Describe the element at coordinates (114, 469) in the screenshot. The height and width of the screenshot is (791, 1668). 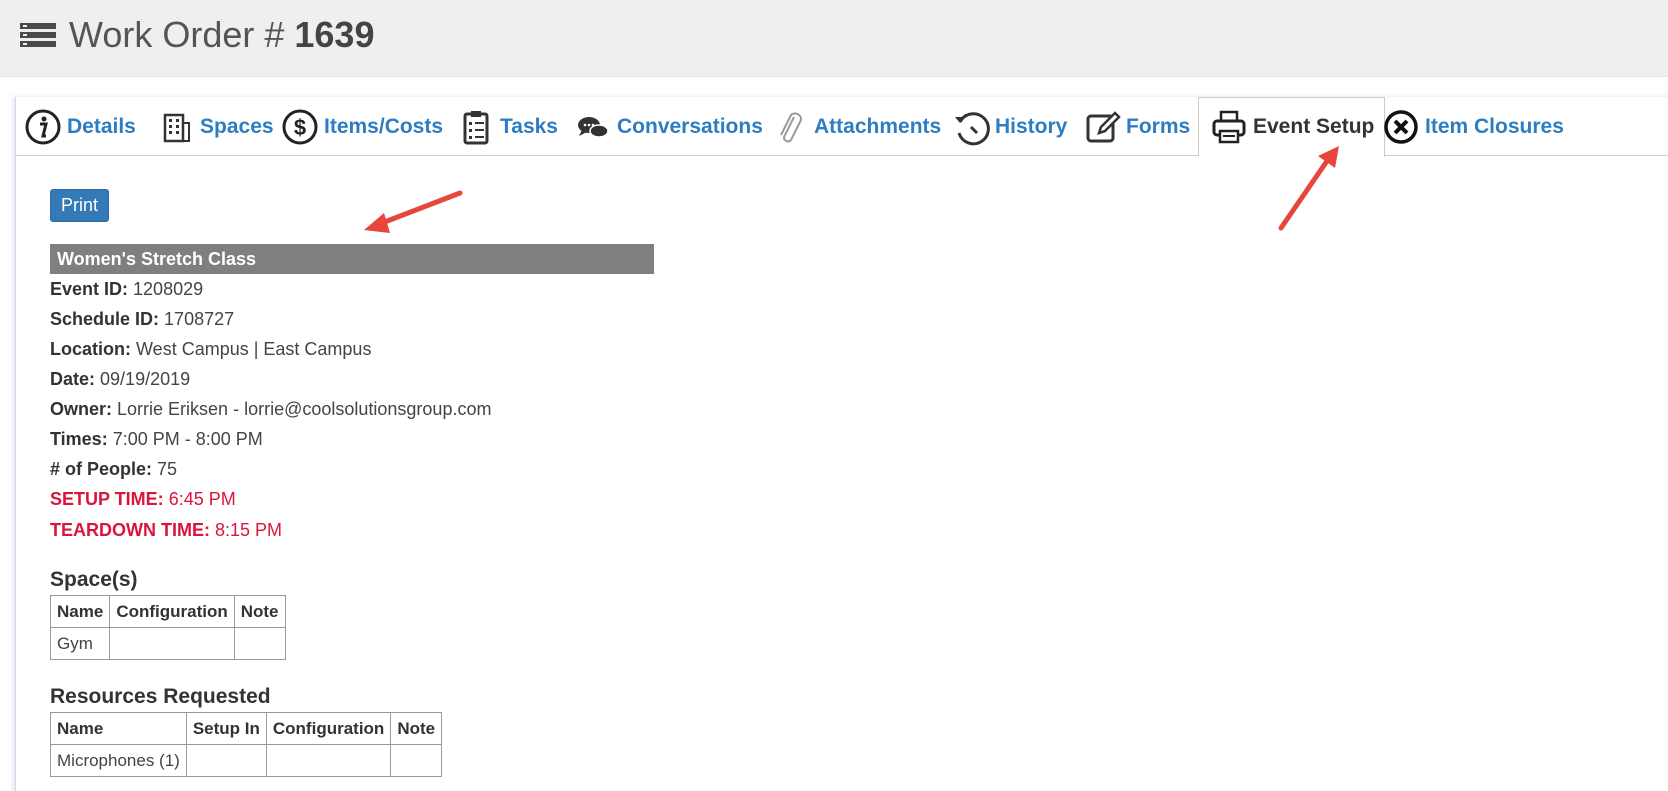
I see `people-count-field: # of People: 75` at that location.